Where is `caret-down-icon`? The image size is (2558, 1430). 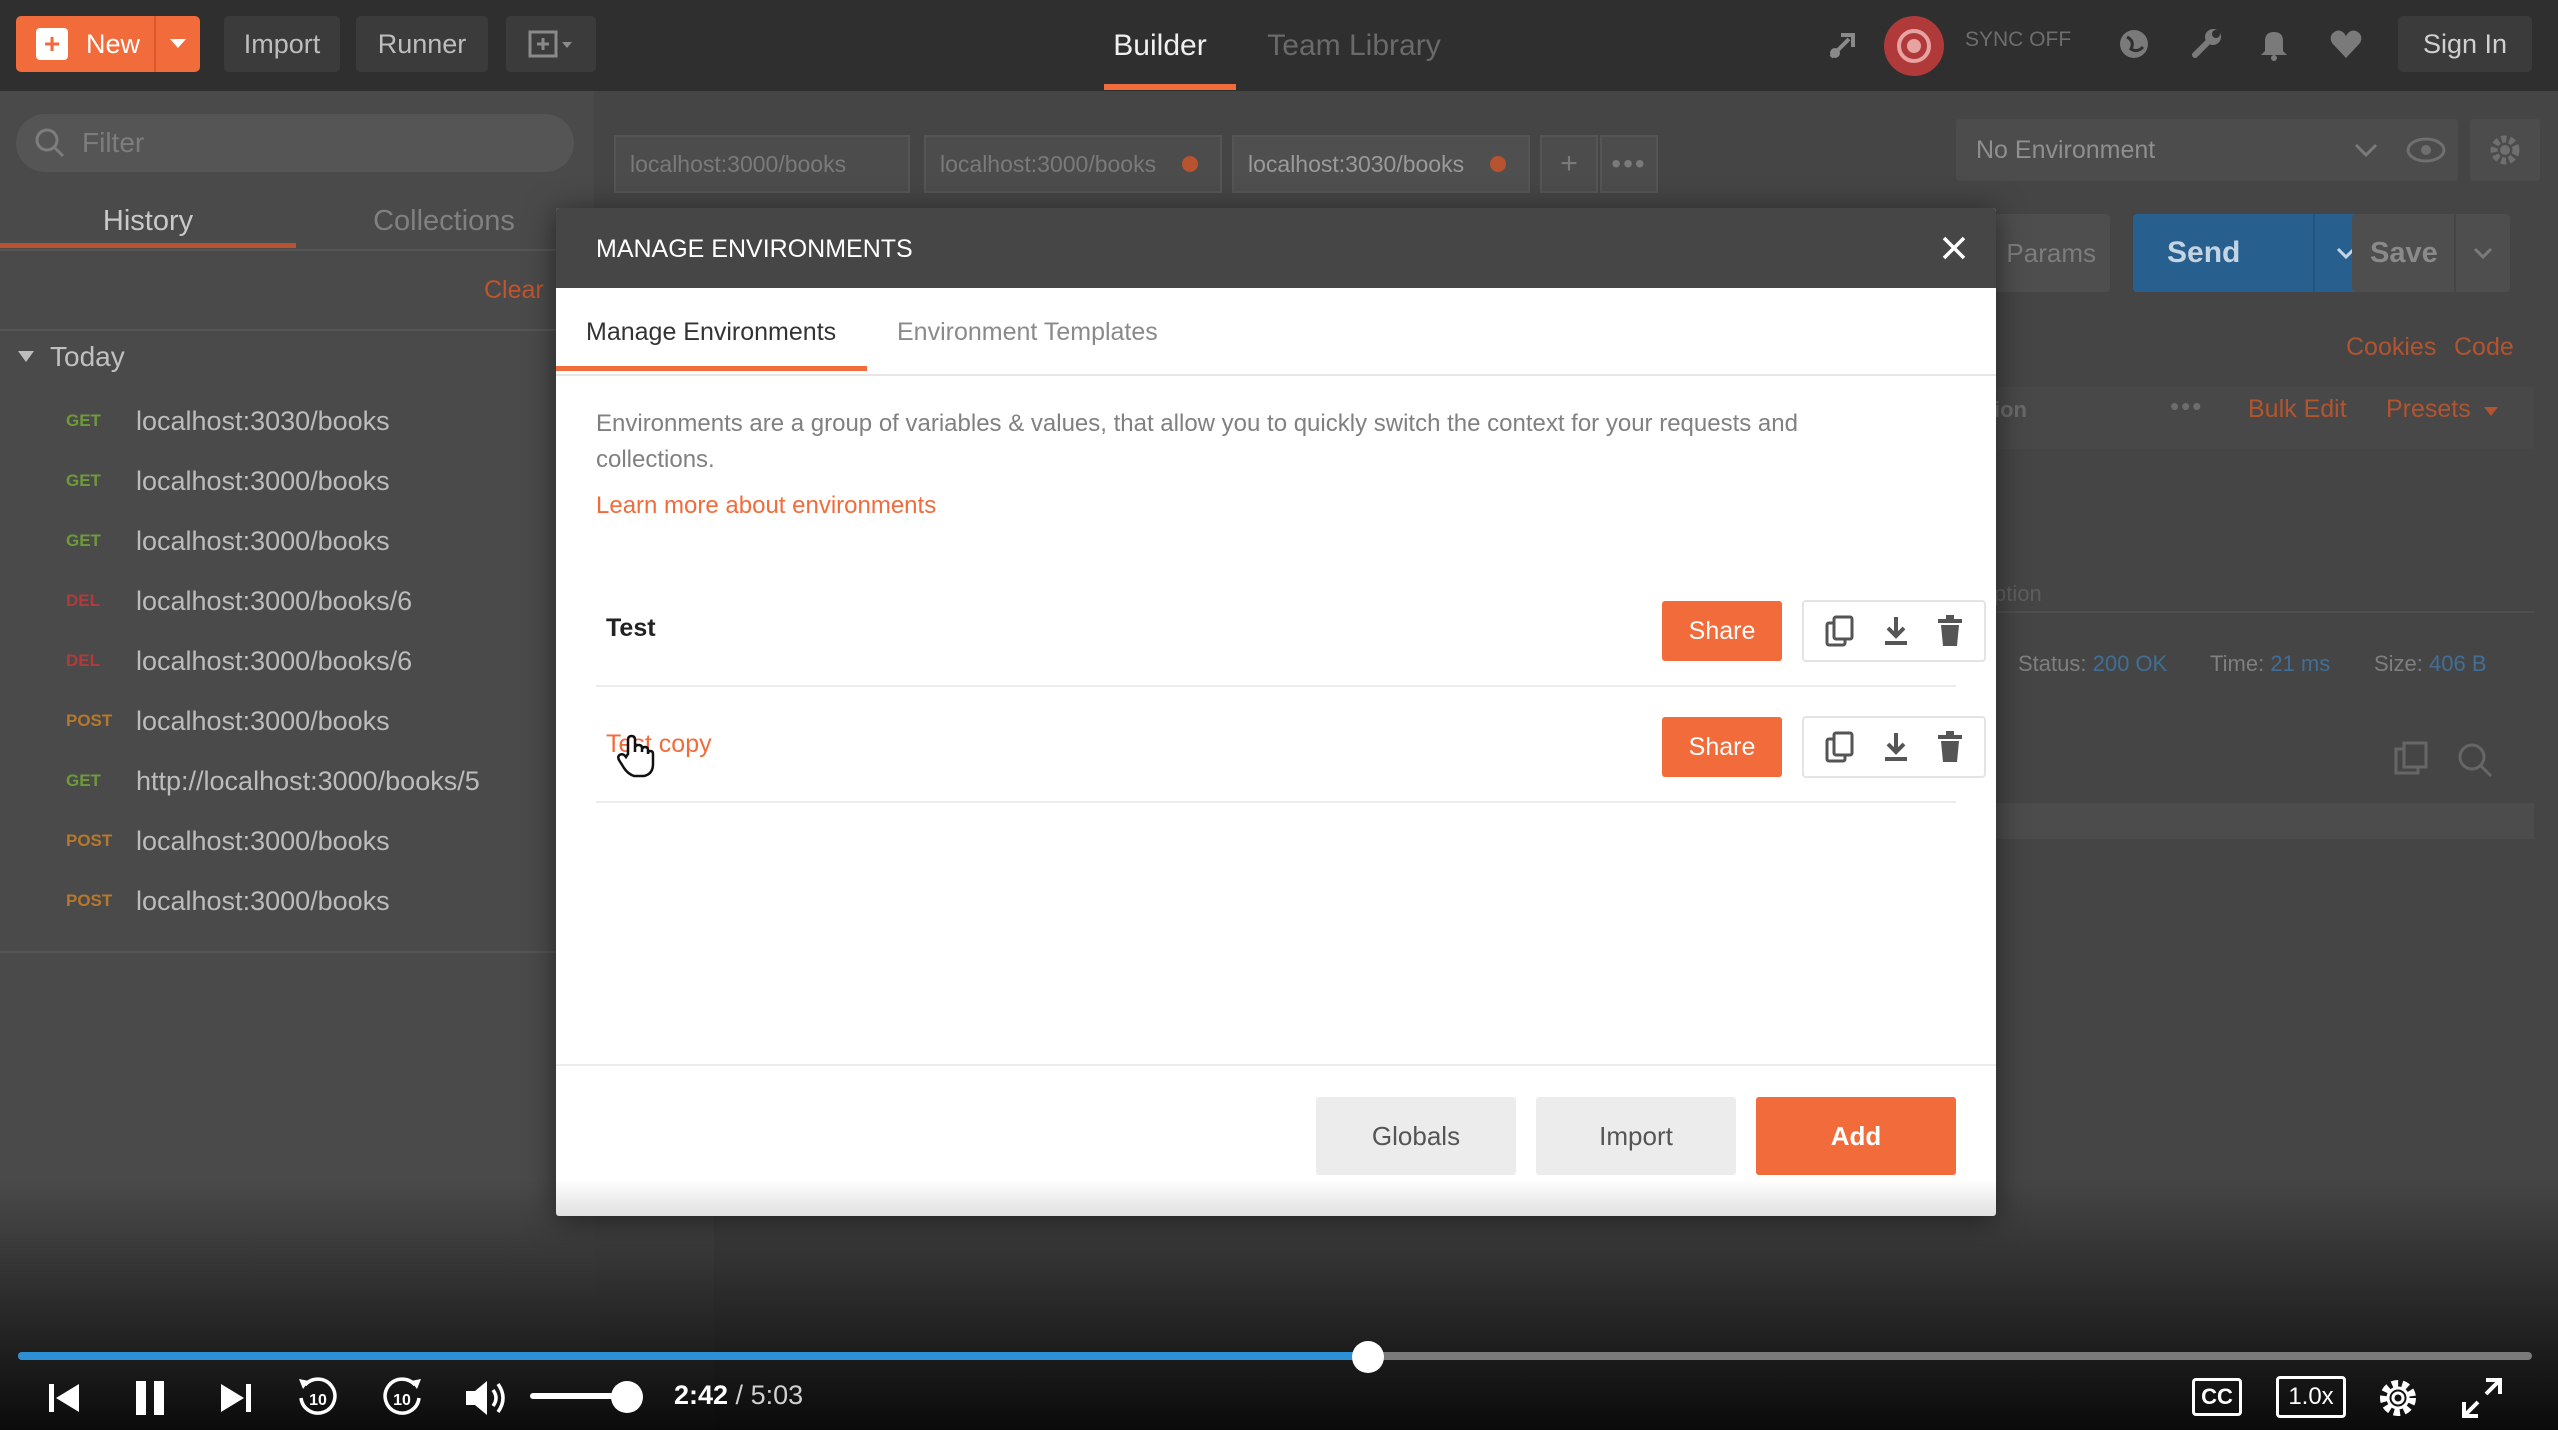
caret-down-icon is located at coordinates (26, 356).